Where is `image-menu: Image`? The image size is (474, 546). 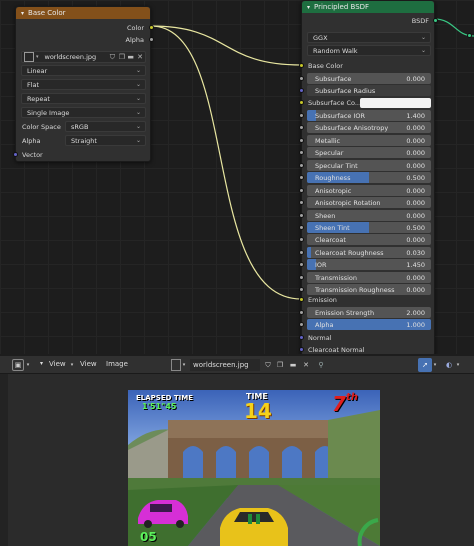 image-menu: Image is located at coordinates (117, 364).